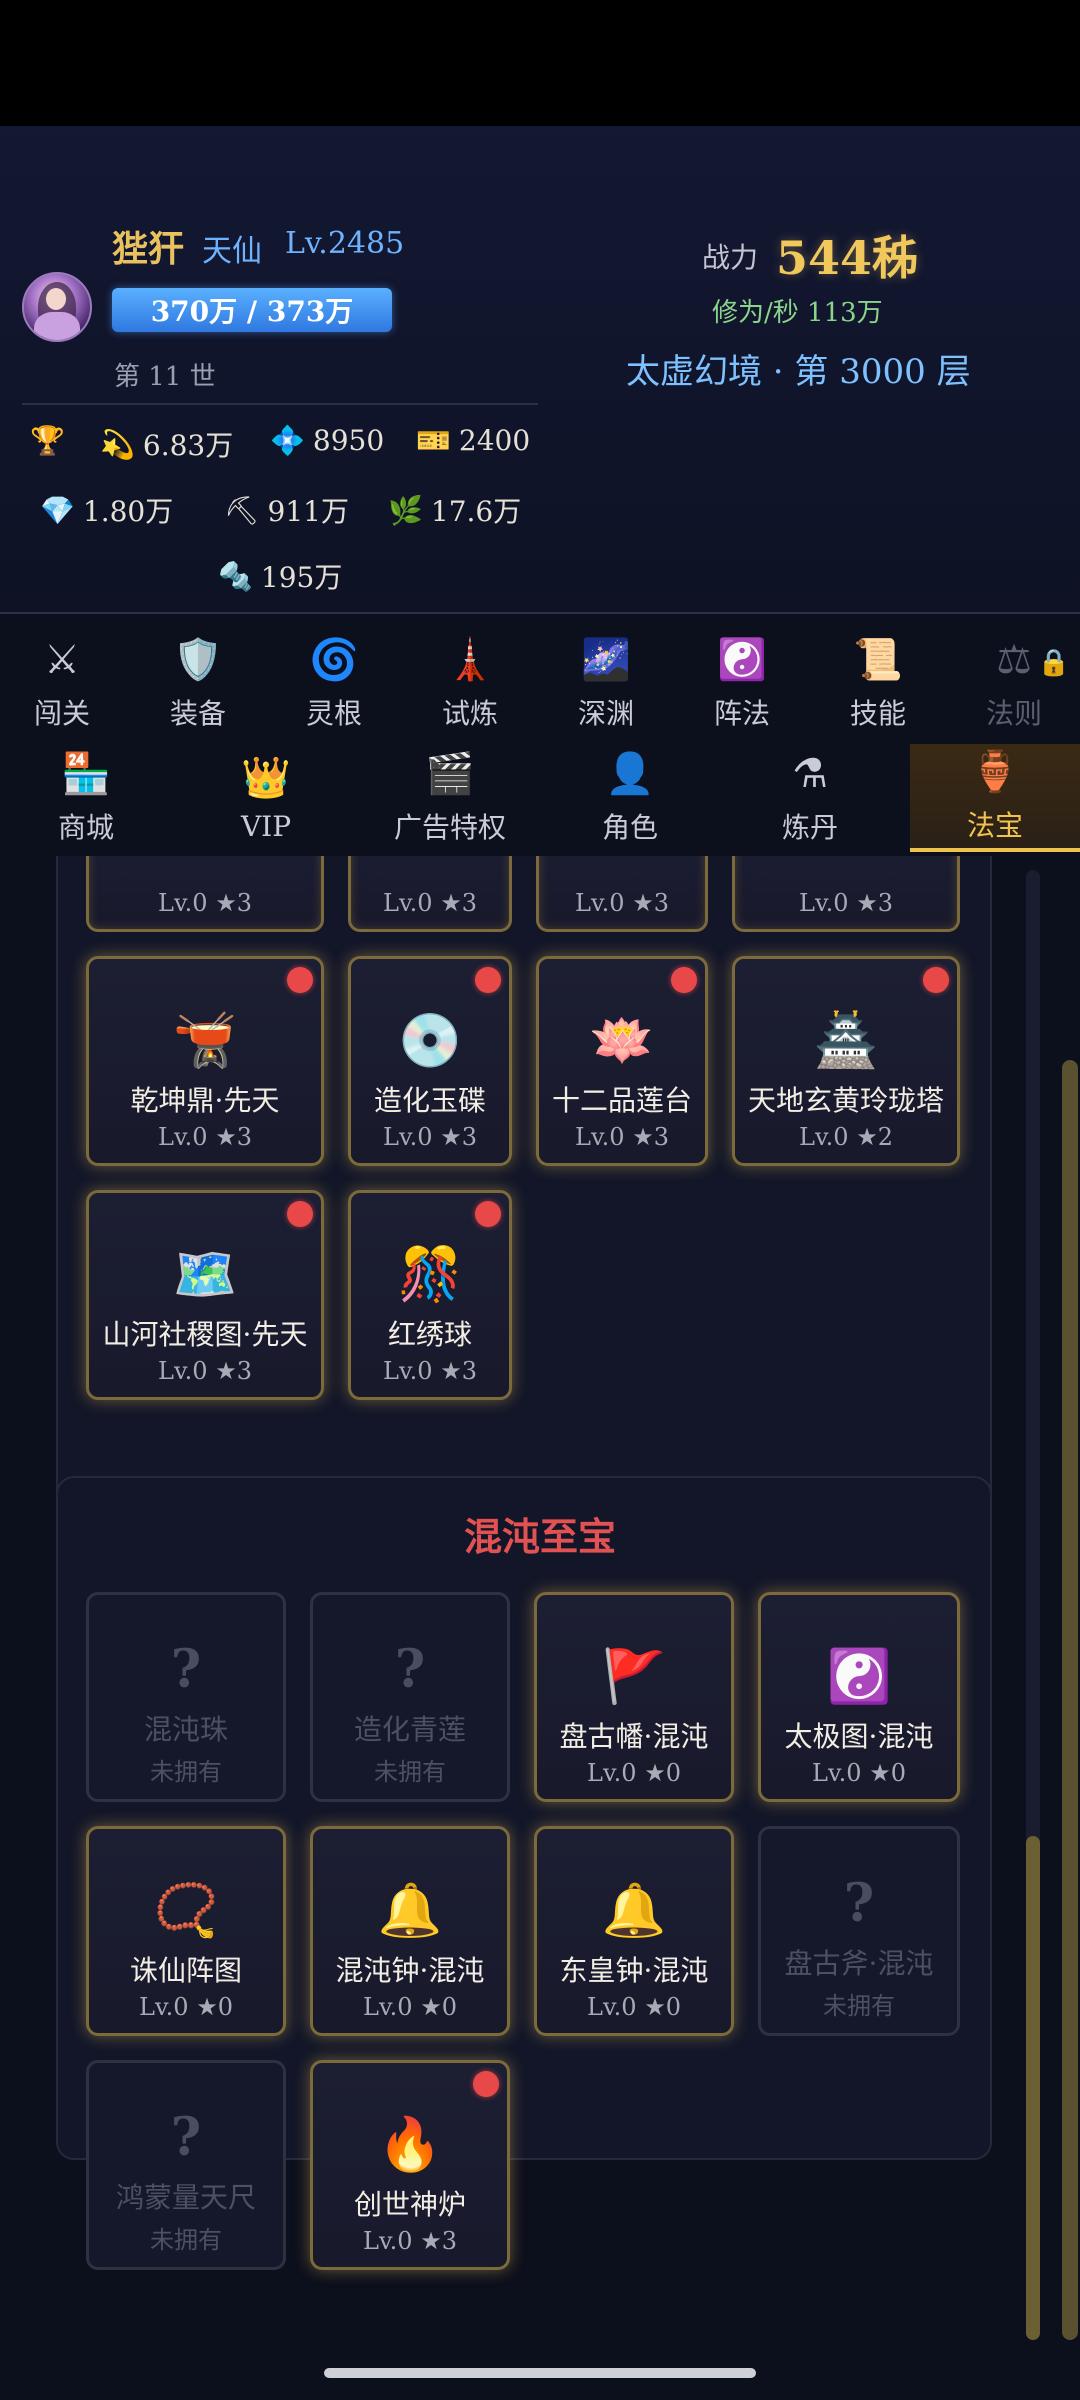 The height and width of the screenshot is (2400, 1080). What do you see at coordinates (995, 798) in the screenshot?
I see `nav-treasure: 🏺 法宝` at bounding box center [995, 798].